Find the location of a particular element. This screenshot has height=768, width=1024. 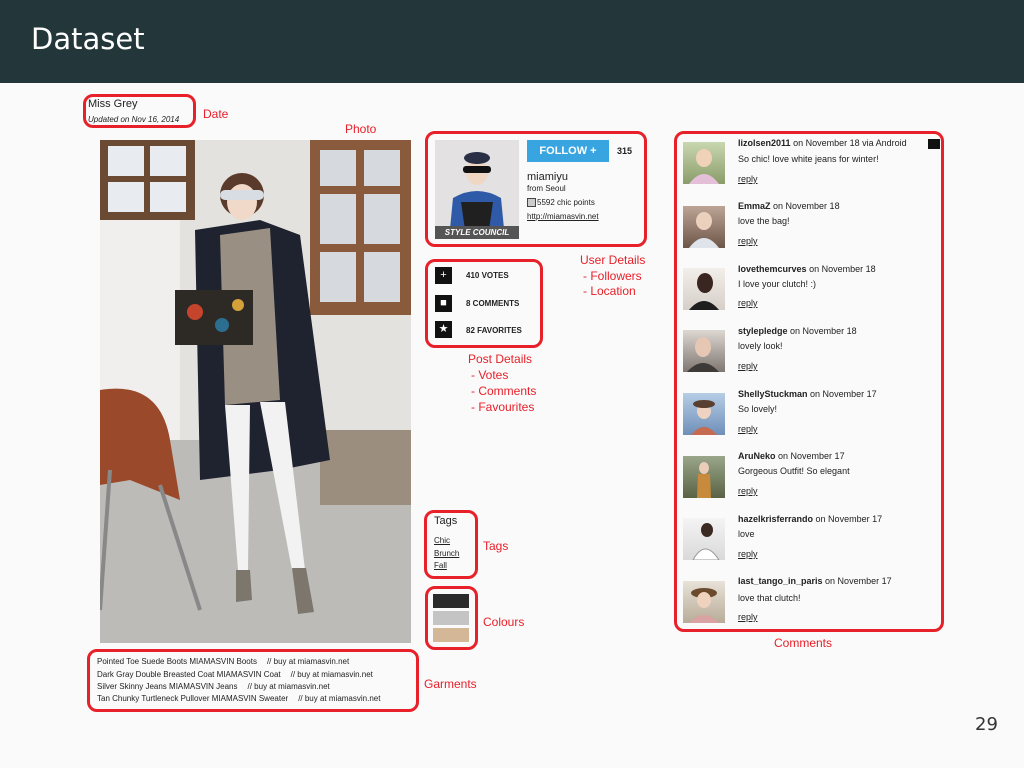

comment-text: love the bag! is located at coordinates (764, 221).